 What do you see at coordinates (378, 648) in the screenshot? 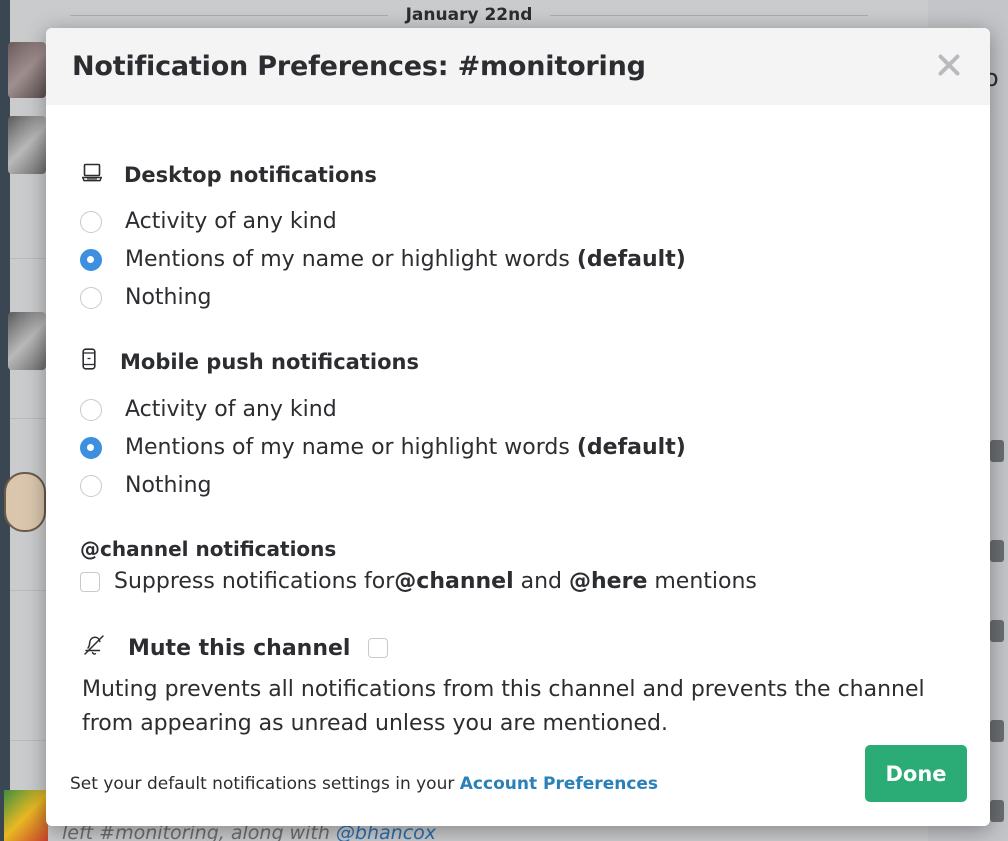
I see `mute-channel-checkbox` at bounding box center [378, 648].